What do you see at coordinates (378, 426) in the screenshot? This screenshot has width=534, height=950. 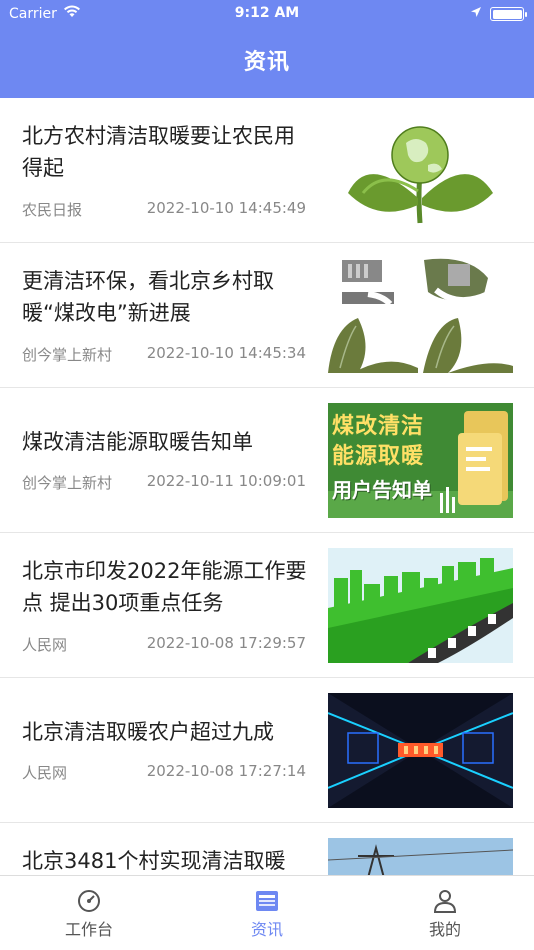 I see `thumb-caption-1: 煤改清洁` at bounding box center [378, 426].